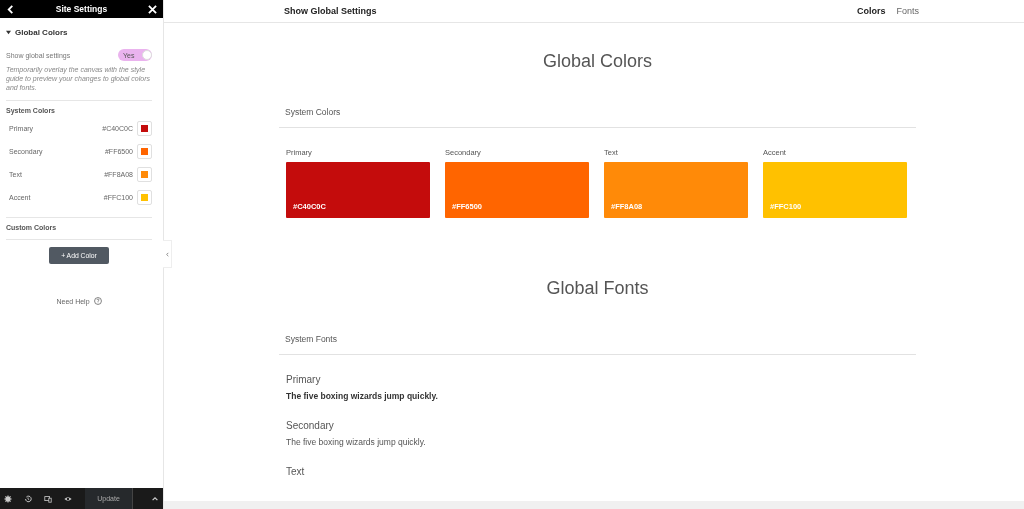 The width and height of the screenshot is (1024, 509). I want to click on scrollbar, so click(594, 505).